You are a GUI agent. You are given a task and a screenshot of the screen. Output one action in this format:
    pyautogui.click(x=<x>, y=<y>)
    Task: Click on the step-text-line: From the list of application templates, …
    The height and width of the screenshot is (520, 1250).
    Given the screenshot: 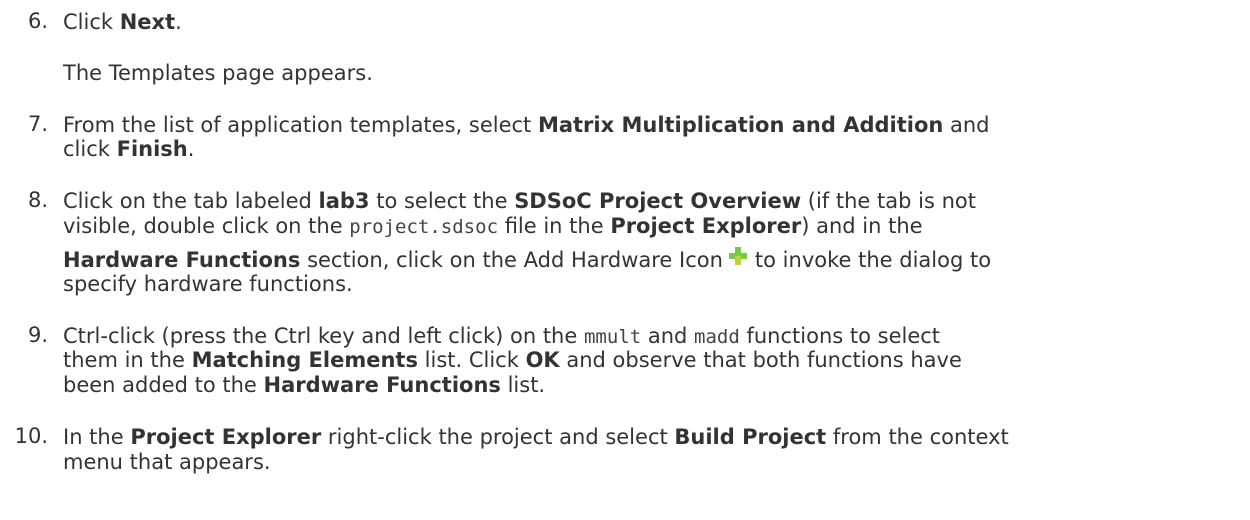 What is the action you would take?
    pyautogui.click(x=526, y=125)
    